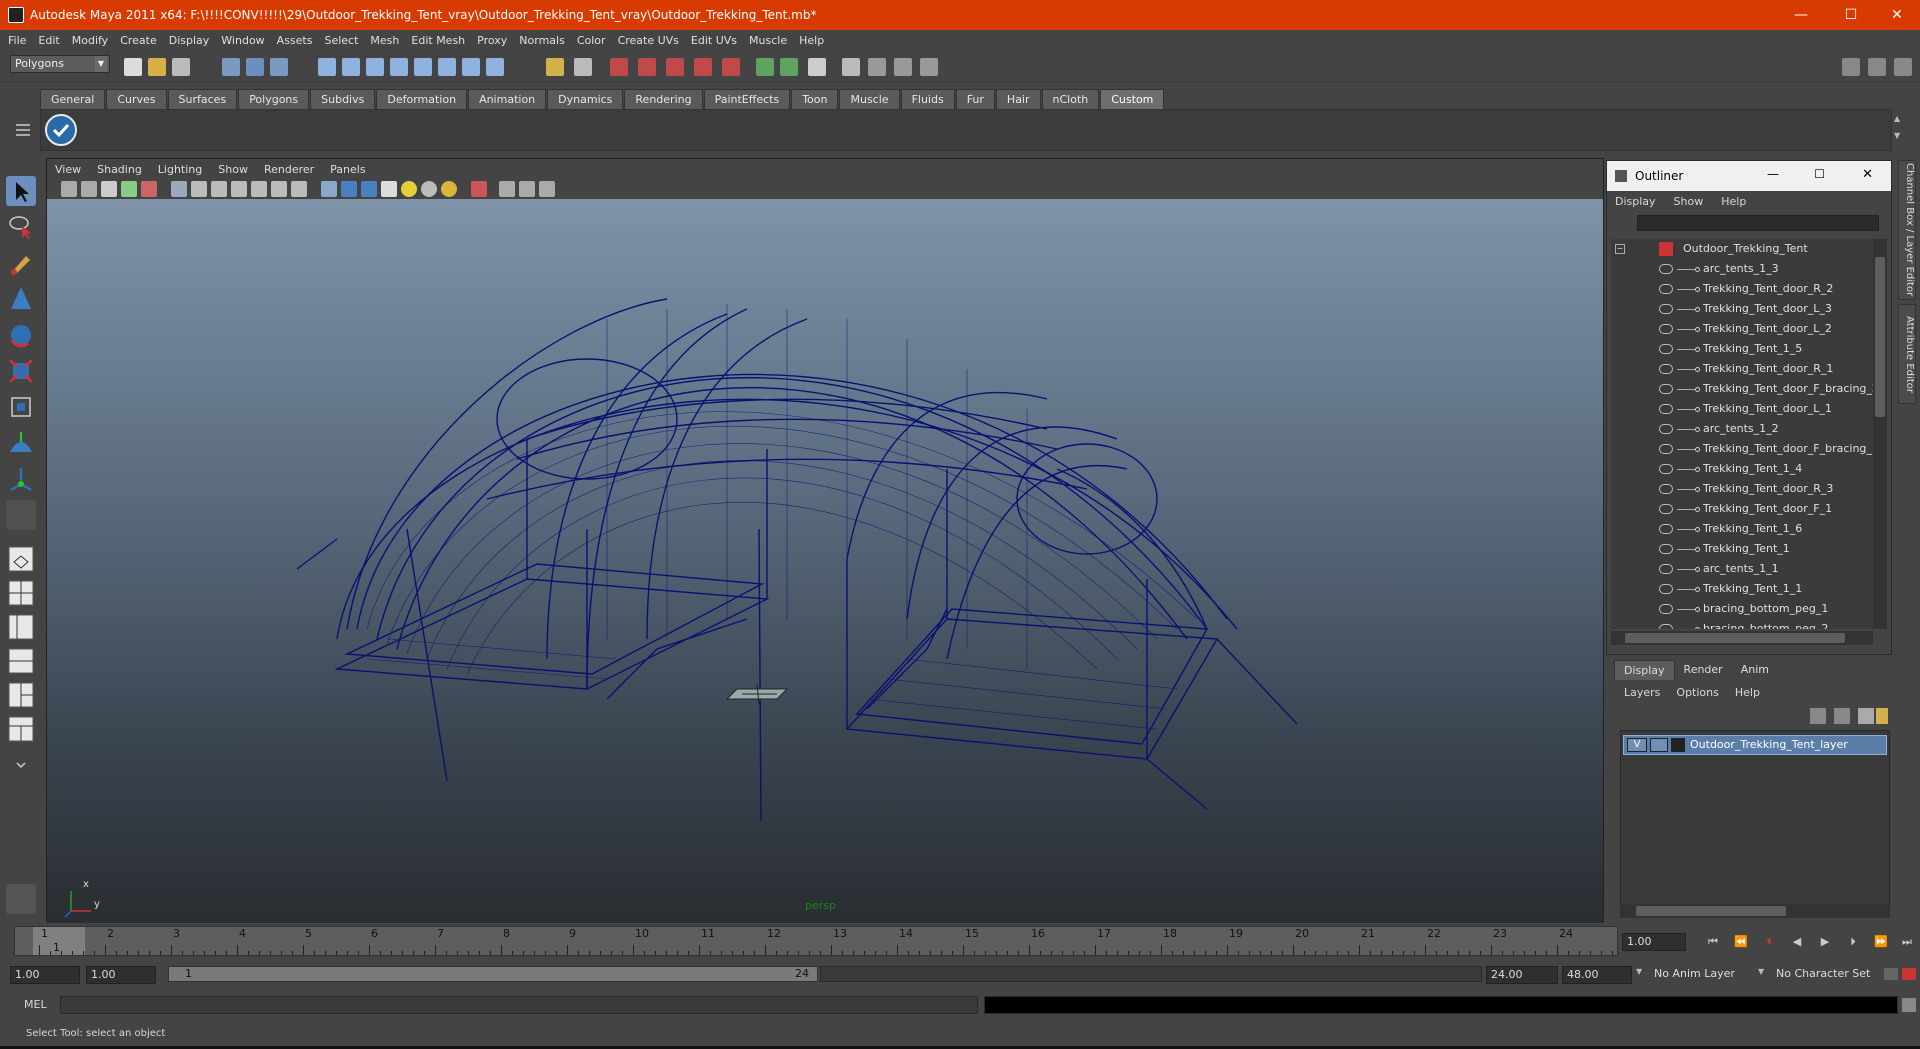  What do you see at coordinates (492, 40) in the screenshot?
I see `menu-proxy: Proxy` at bounding box center [492, 40].